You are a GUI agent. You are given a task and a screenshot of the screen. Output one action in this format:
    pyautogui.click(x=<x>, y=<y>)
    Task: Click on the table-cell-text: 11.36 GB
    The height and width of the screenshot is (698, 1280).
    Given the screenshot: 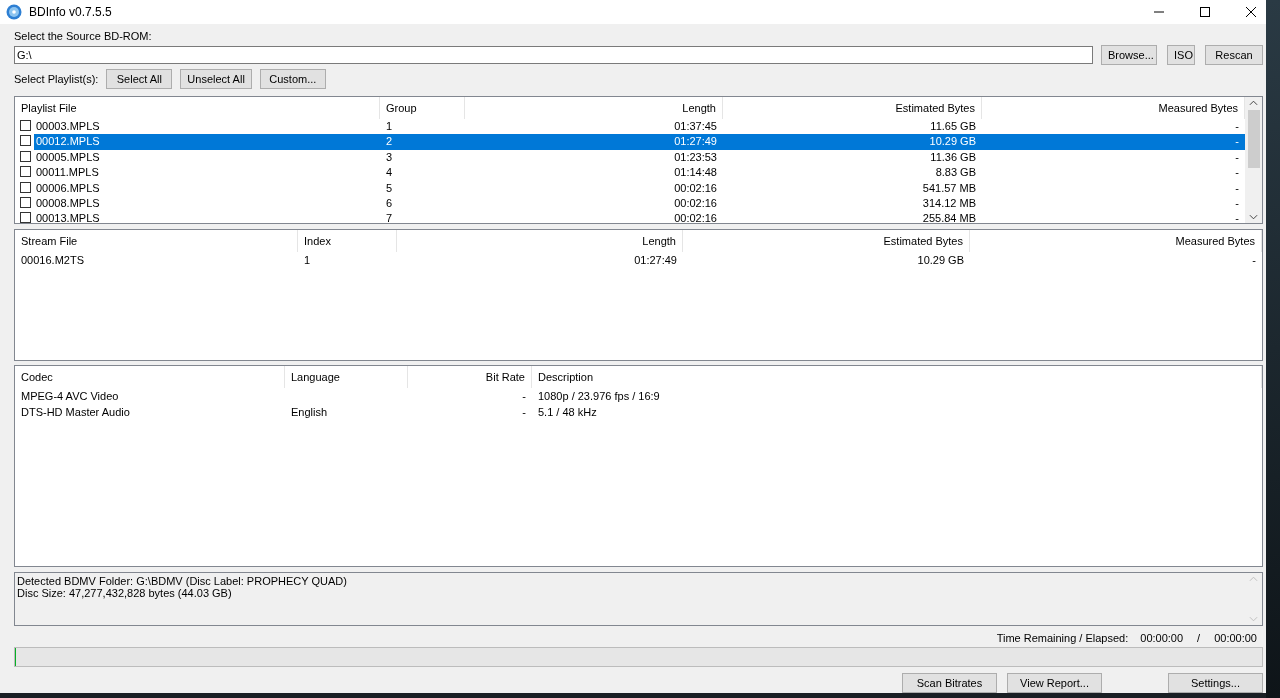 What is the action you would take?
    pyautogui.click(x=953, y=157)
    